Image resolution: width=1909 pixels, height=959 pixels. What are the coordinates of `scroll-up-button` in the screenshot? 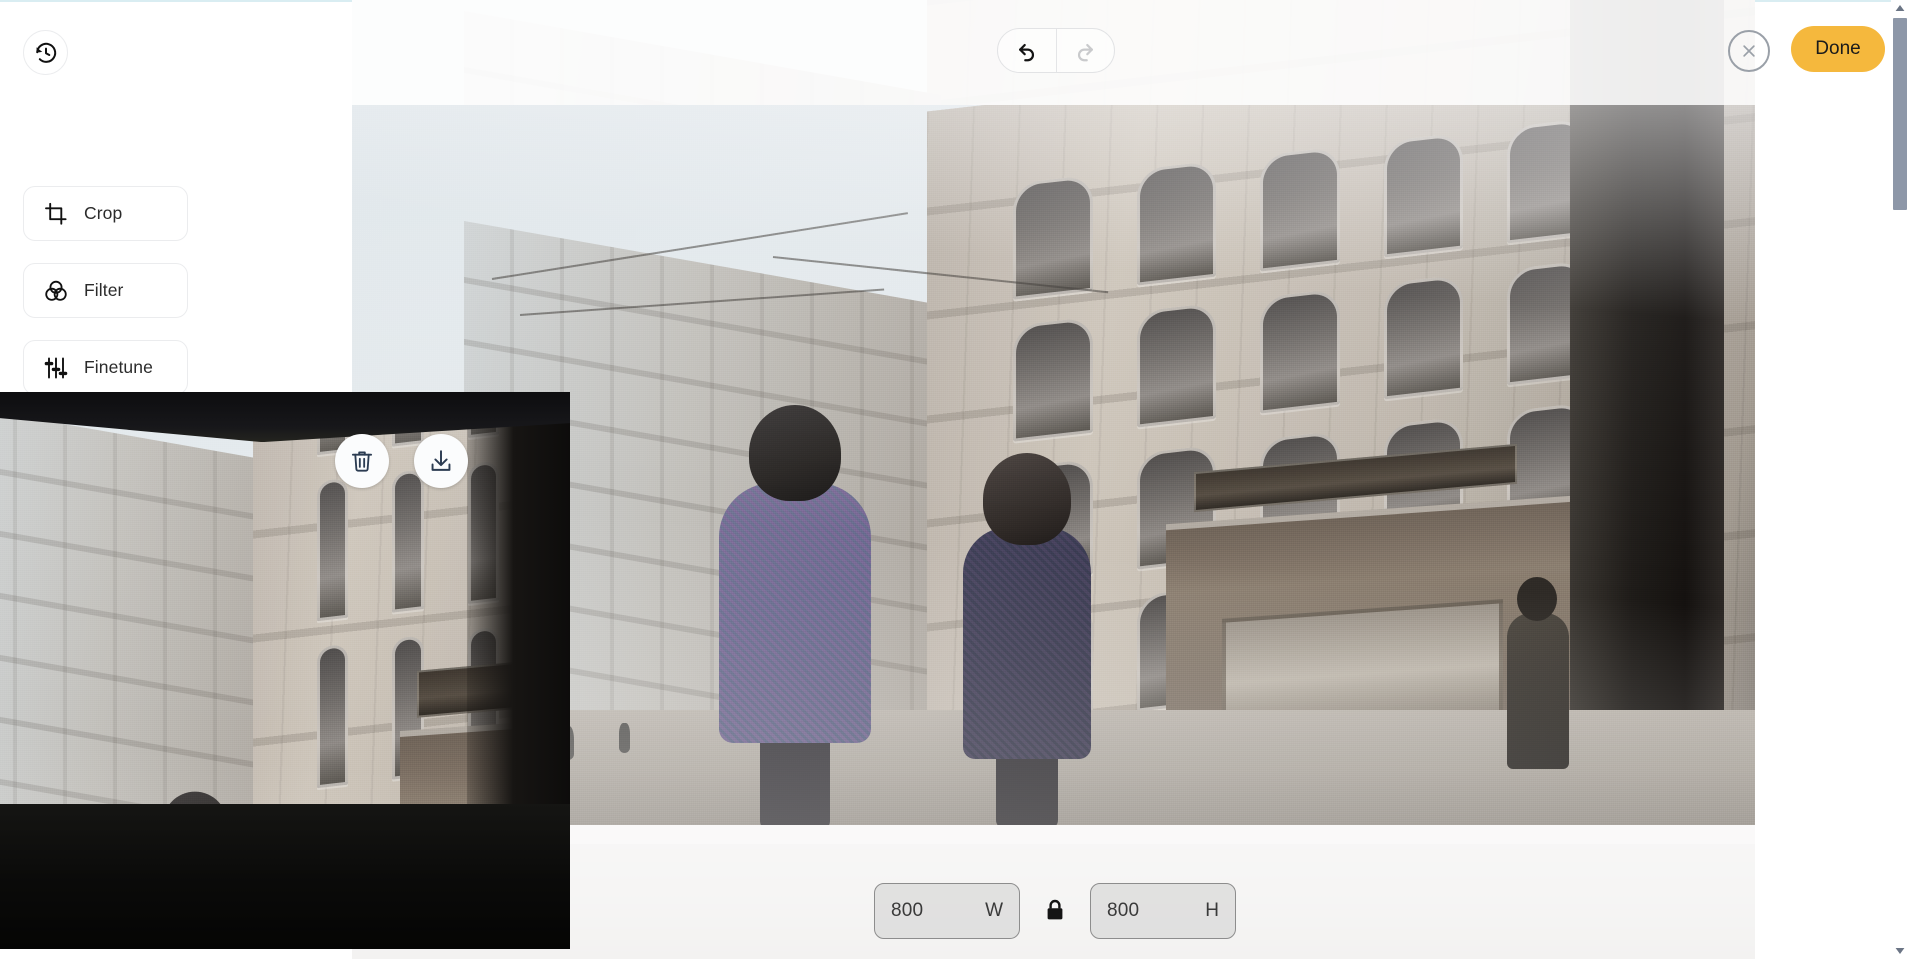 It's located at (1900, 8).